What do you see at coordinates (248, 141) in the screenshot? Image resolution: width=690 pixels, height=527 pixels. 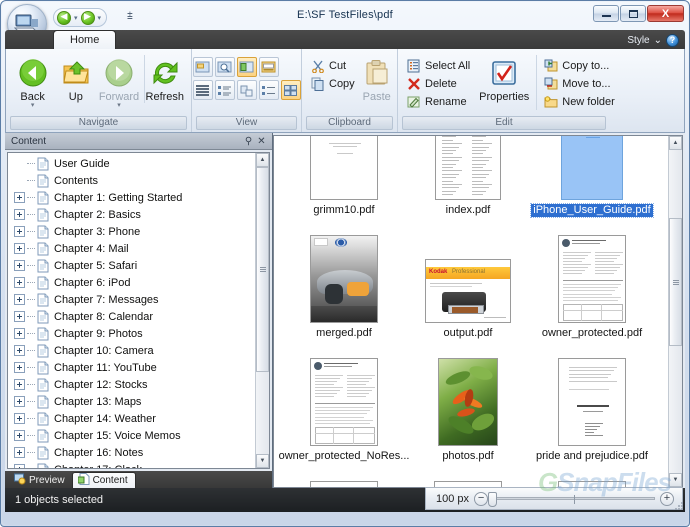 I see `pin-icon: ⚲` at bounding box center [248, 141].